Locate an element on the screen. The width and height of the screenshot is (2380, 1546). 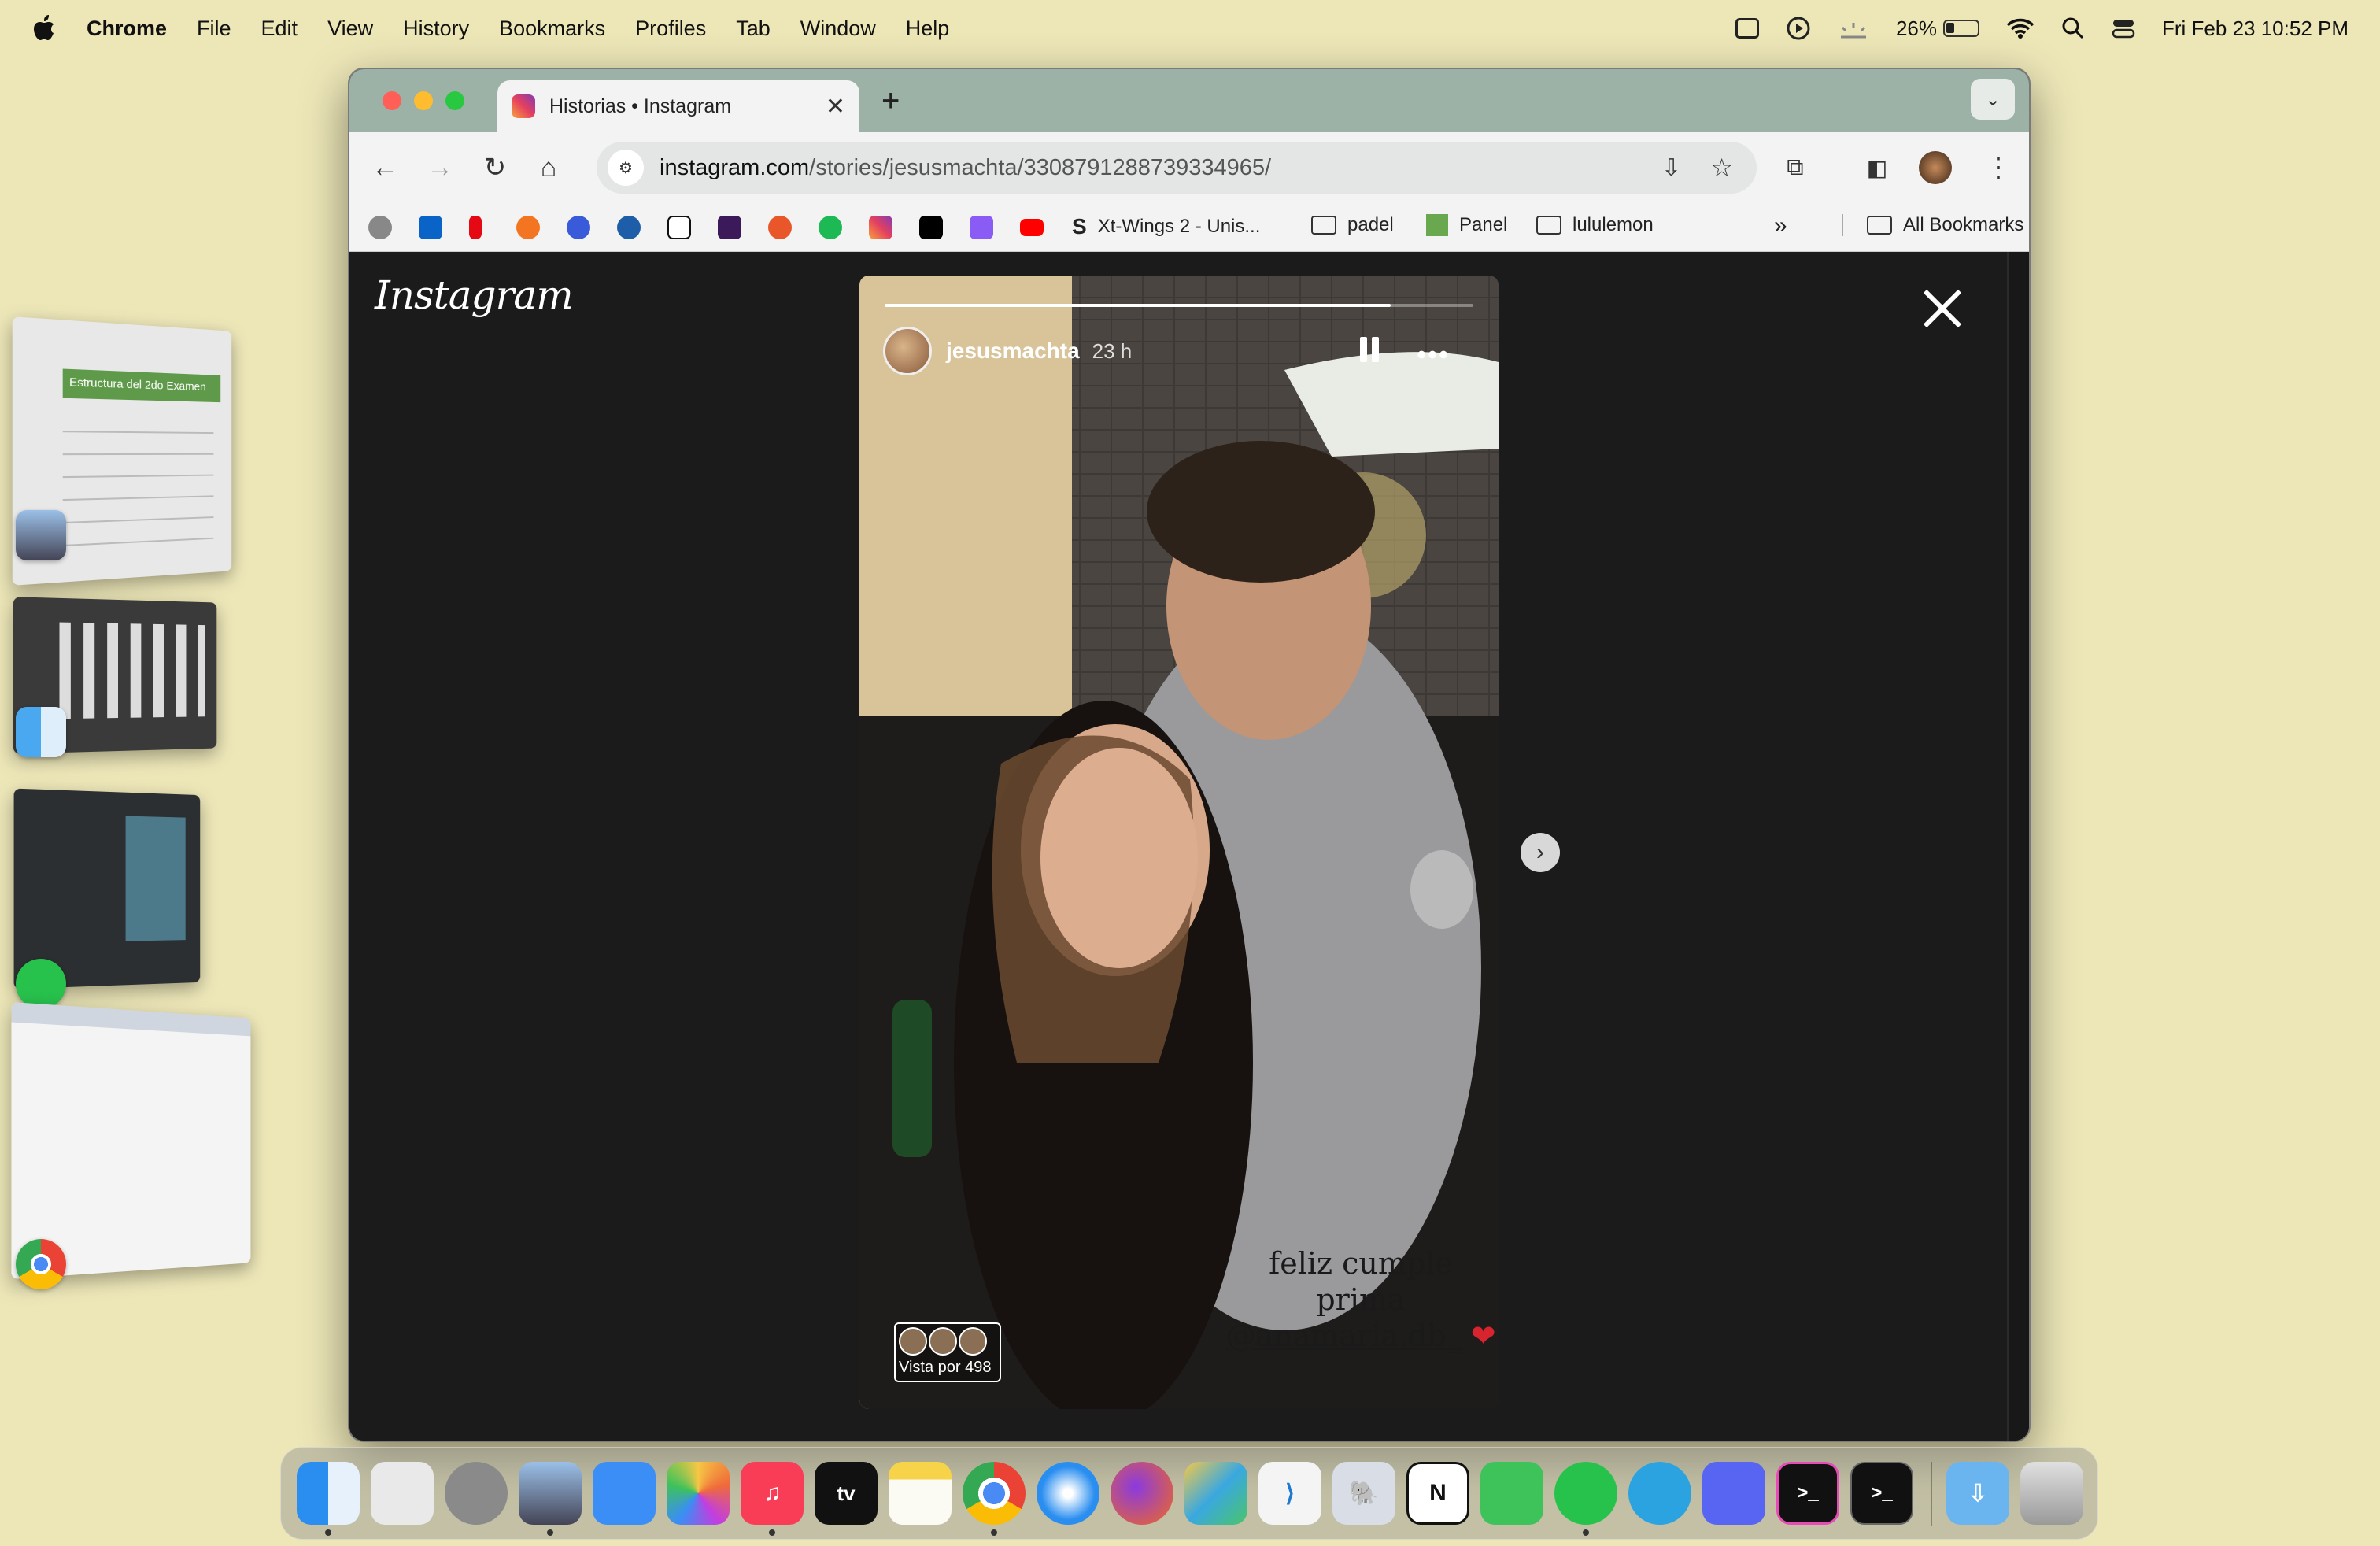
bookmark-star-icon: ☆ is located at coordinates (1721, 168).